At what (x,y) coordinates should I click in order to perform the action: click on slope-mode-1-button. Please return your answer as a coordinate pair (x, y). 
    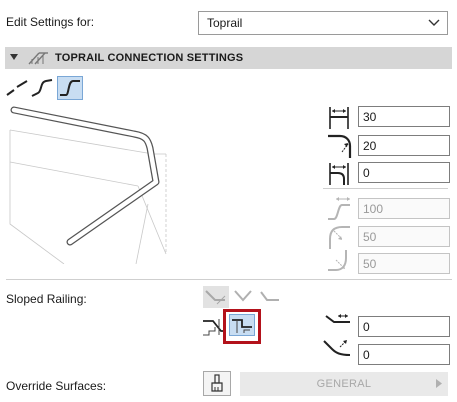
    Looking at the image, I should click on (216, 297).